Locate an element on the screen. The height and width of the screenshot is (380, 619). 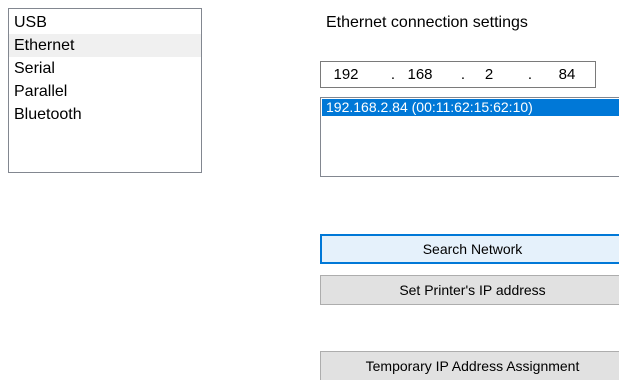
connection-type-parallel: Parallel is located at coordinates (105, 91).